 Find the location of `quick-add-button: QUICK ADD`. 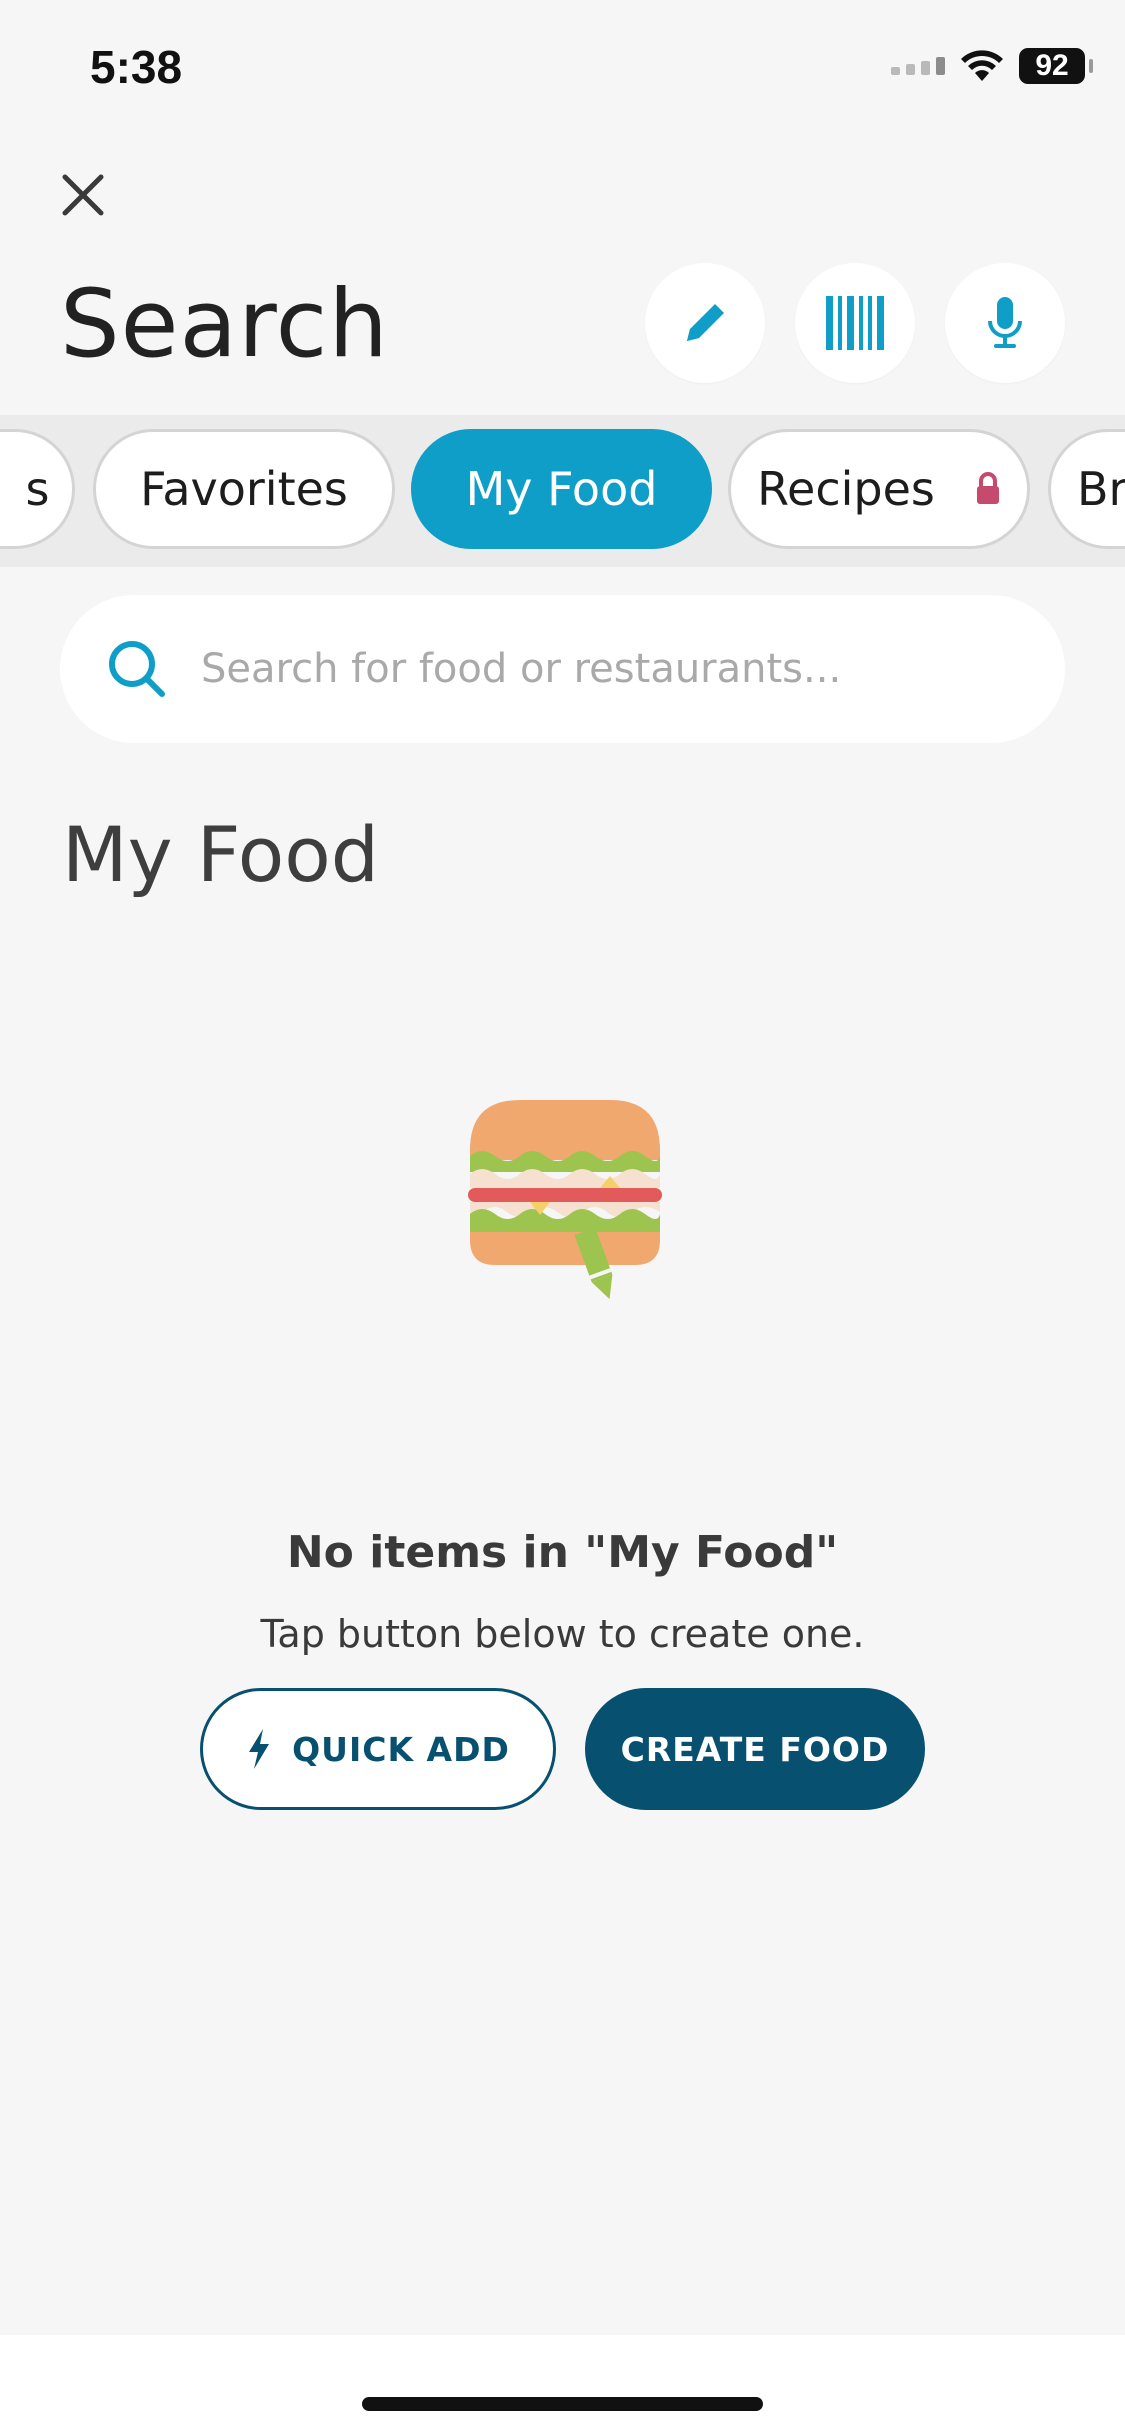

quick-add-button: QUICK ADD is located at coordinates (378, 1749).